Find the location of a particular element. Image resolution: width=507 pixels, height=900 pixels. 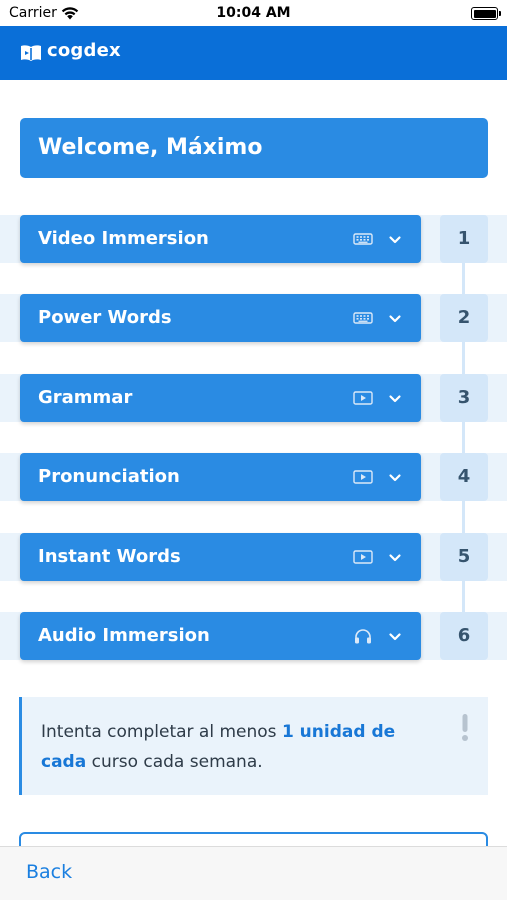

course-label: Instant Words is located at coordinates (109, 556).